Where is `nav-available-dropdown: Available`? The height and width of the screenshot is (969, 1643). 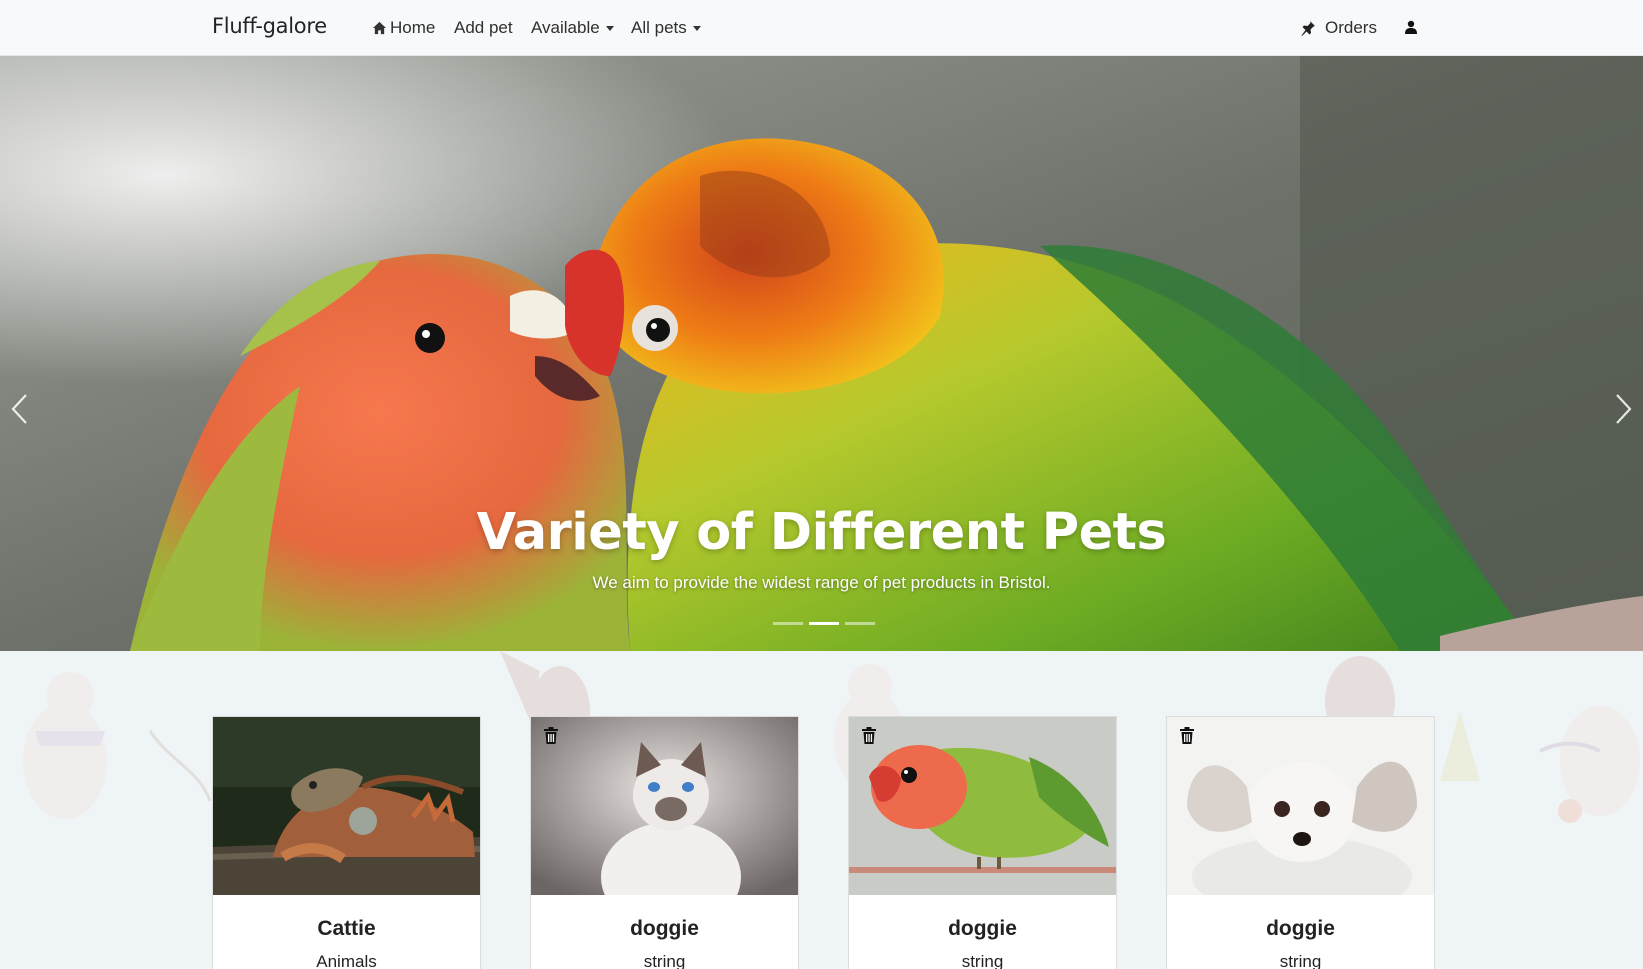 nav-available-dropdown: Available is located at coordinates (572, 28).